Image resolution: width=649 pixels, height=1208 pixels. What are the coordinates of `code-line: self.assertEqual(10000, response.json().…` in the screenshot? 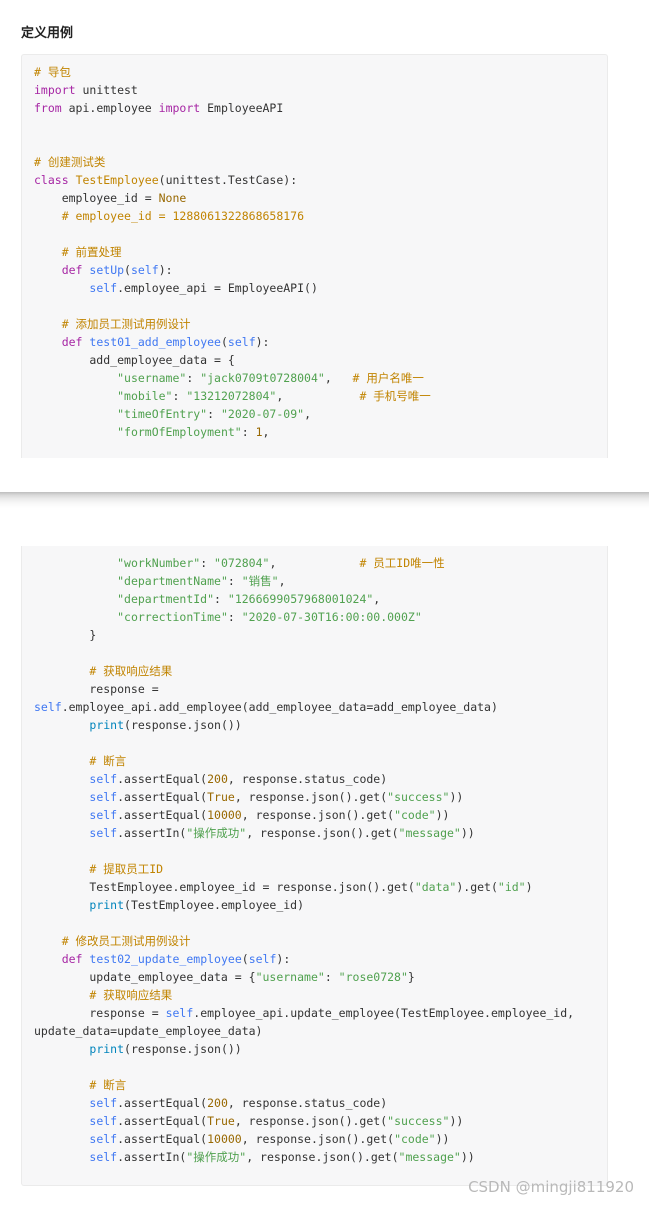 It's located at (304, 815).